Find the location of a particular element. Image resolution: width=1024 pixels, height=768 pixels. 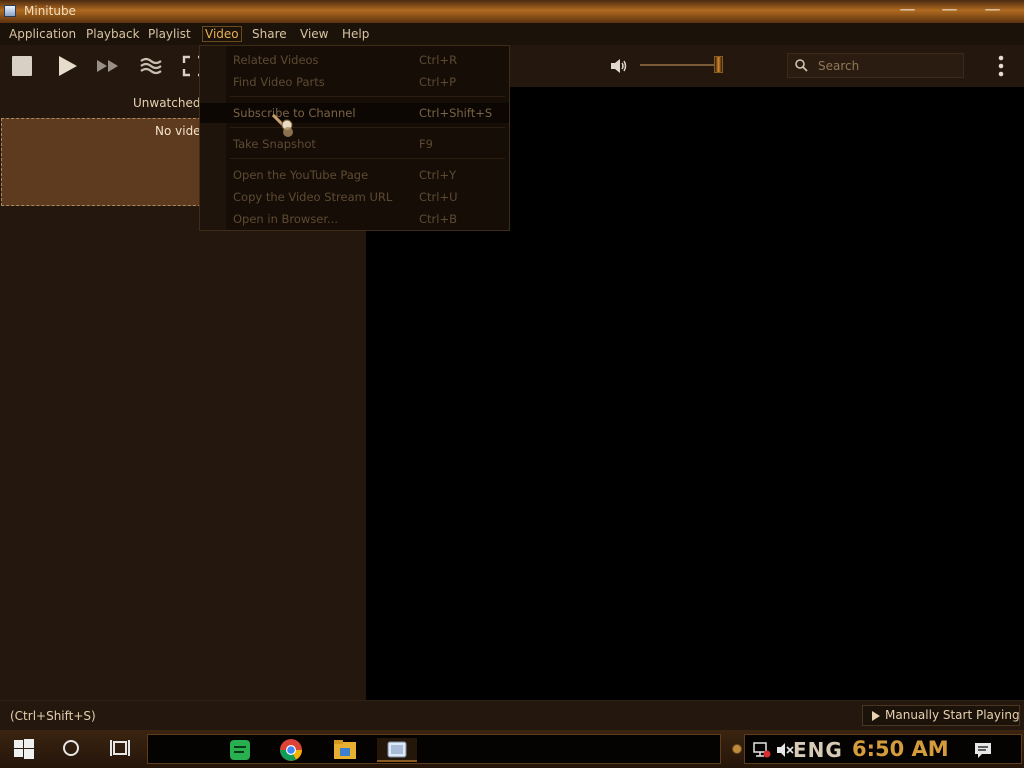

menu-item-shortcut: Ctrl+R is located at coordinates (438, 60).